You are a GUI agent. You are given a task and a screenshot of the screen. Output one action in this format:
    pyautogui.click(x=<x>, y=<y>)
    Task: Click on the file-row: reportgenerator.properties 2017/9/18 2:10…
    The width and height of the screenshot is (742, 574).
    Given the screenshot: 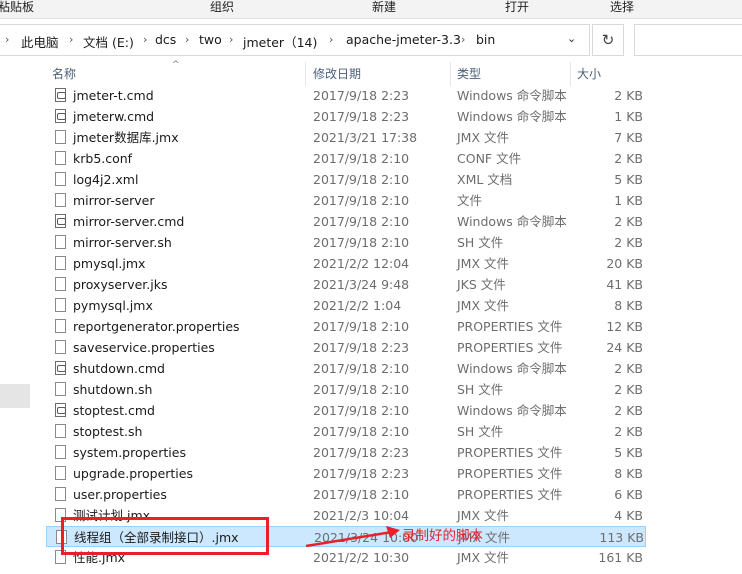 What is the action you would take?
    pyautogui.click(x=346, y=326)
    